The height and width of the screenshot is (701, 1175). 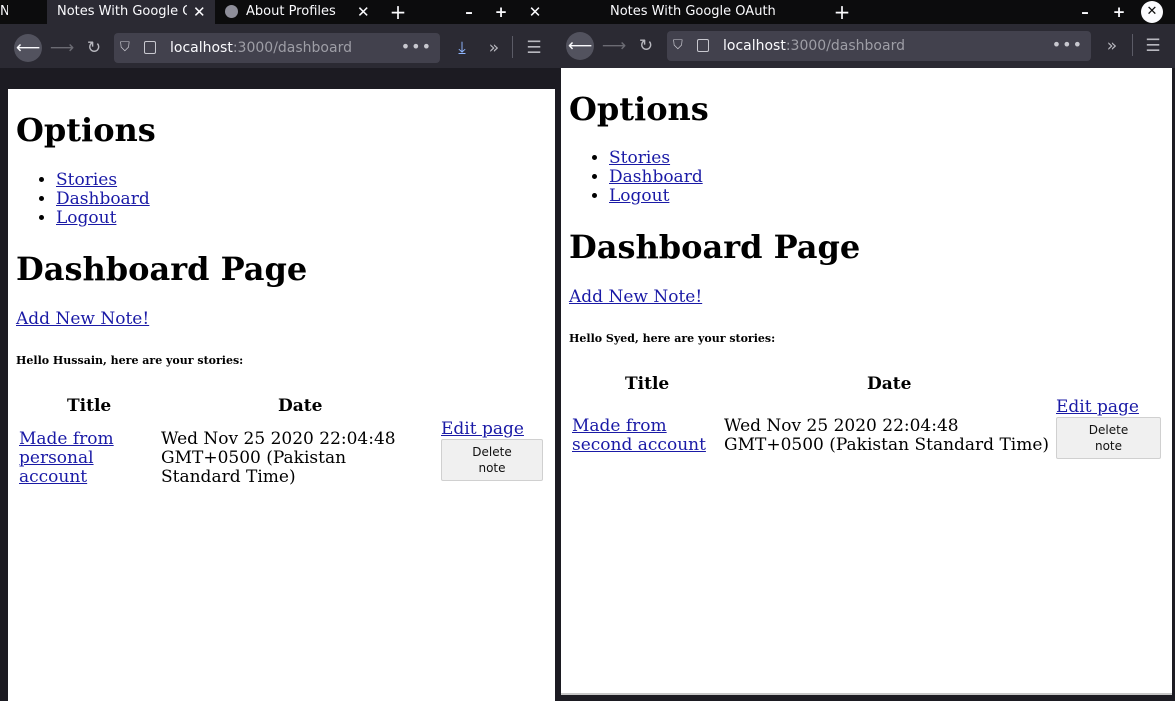 I want to click on tab-title: About Profiles, so click(x=291, y=11).